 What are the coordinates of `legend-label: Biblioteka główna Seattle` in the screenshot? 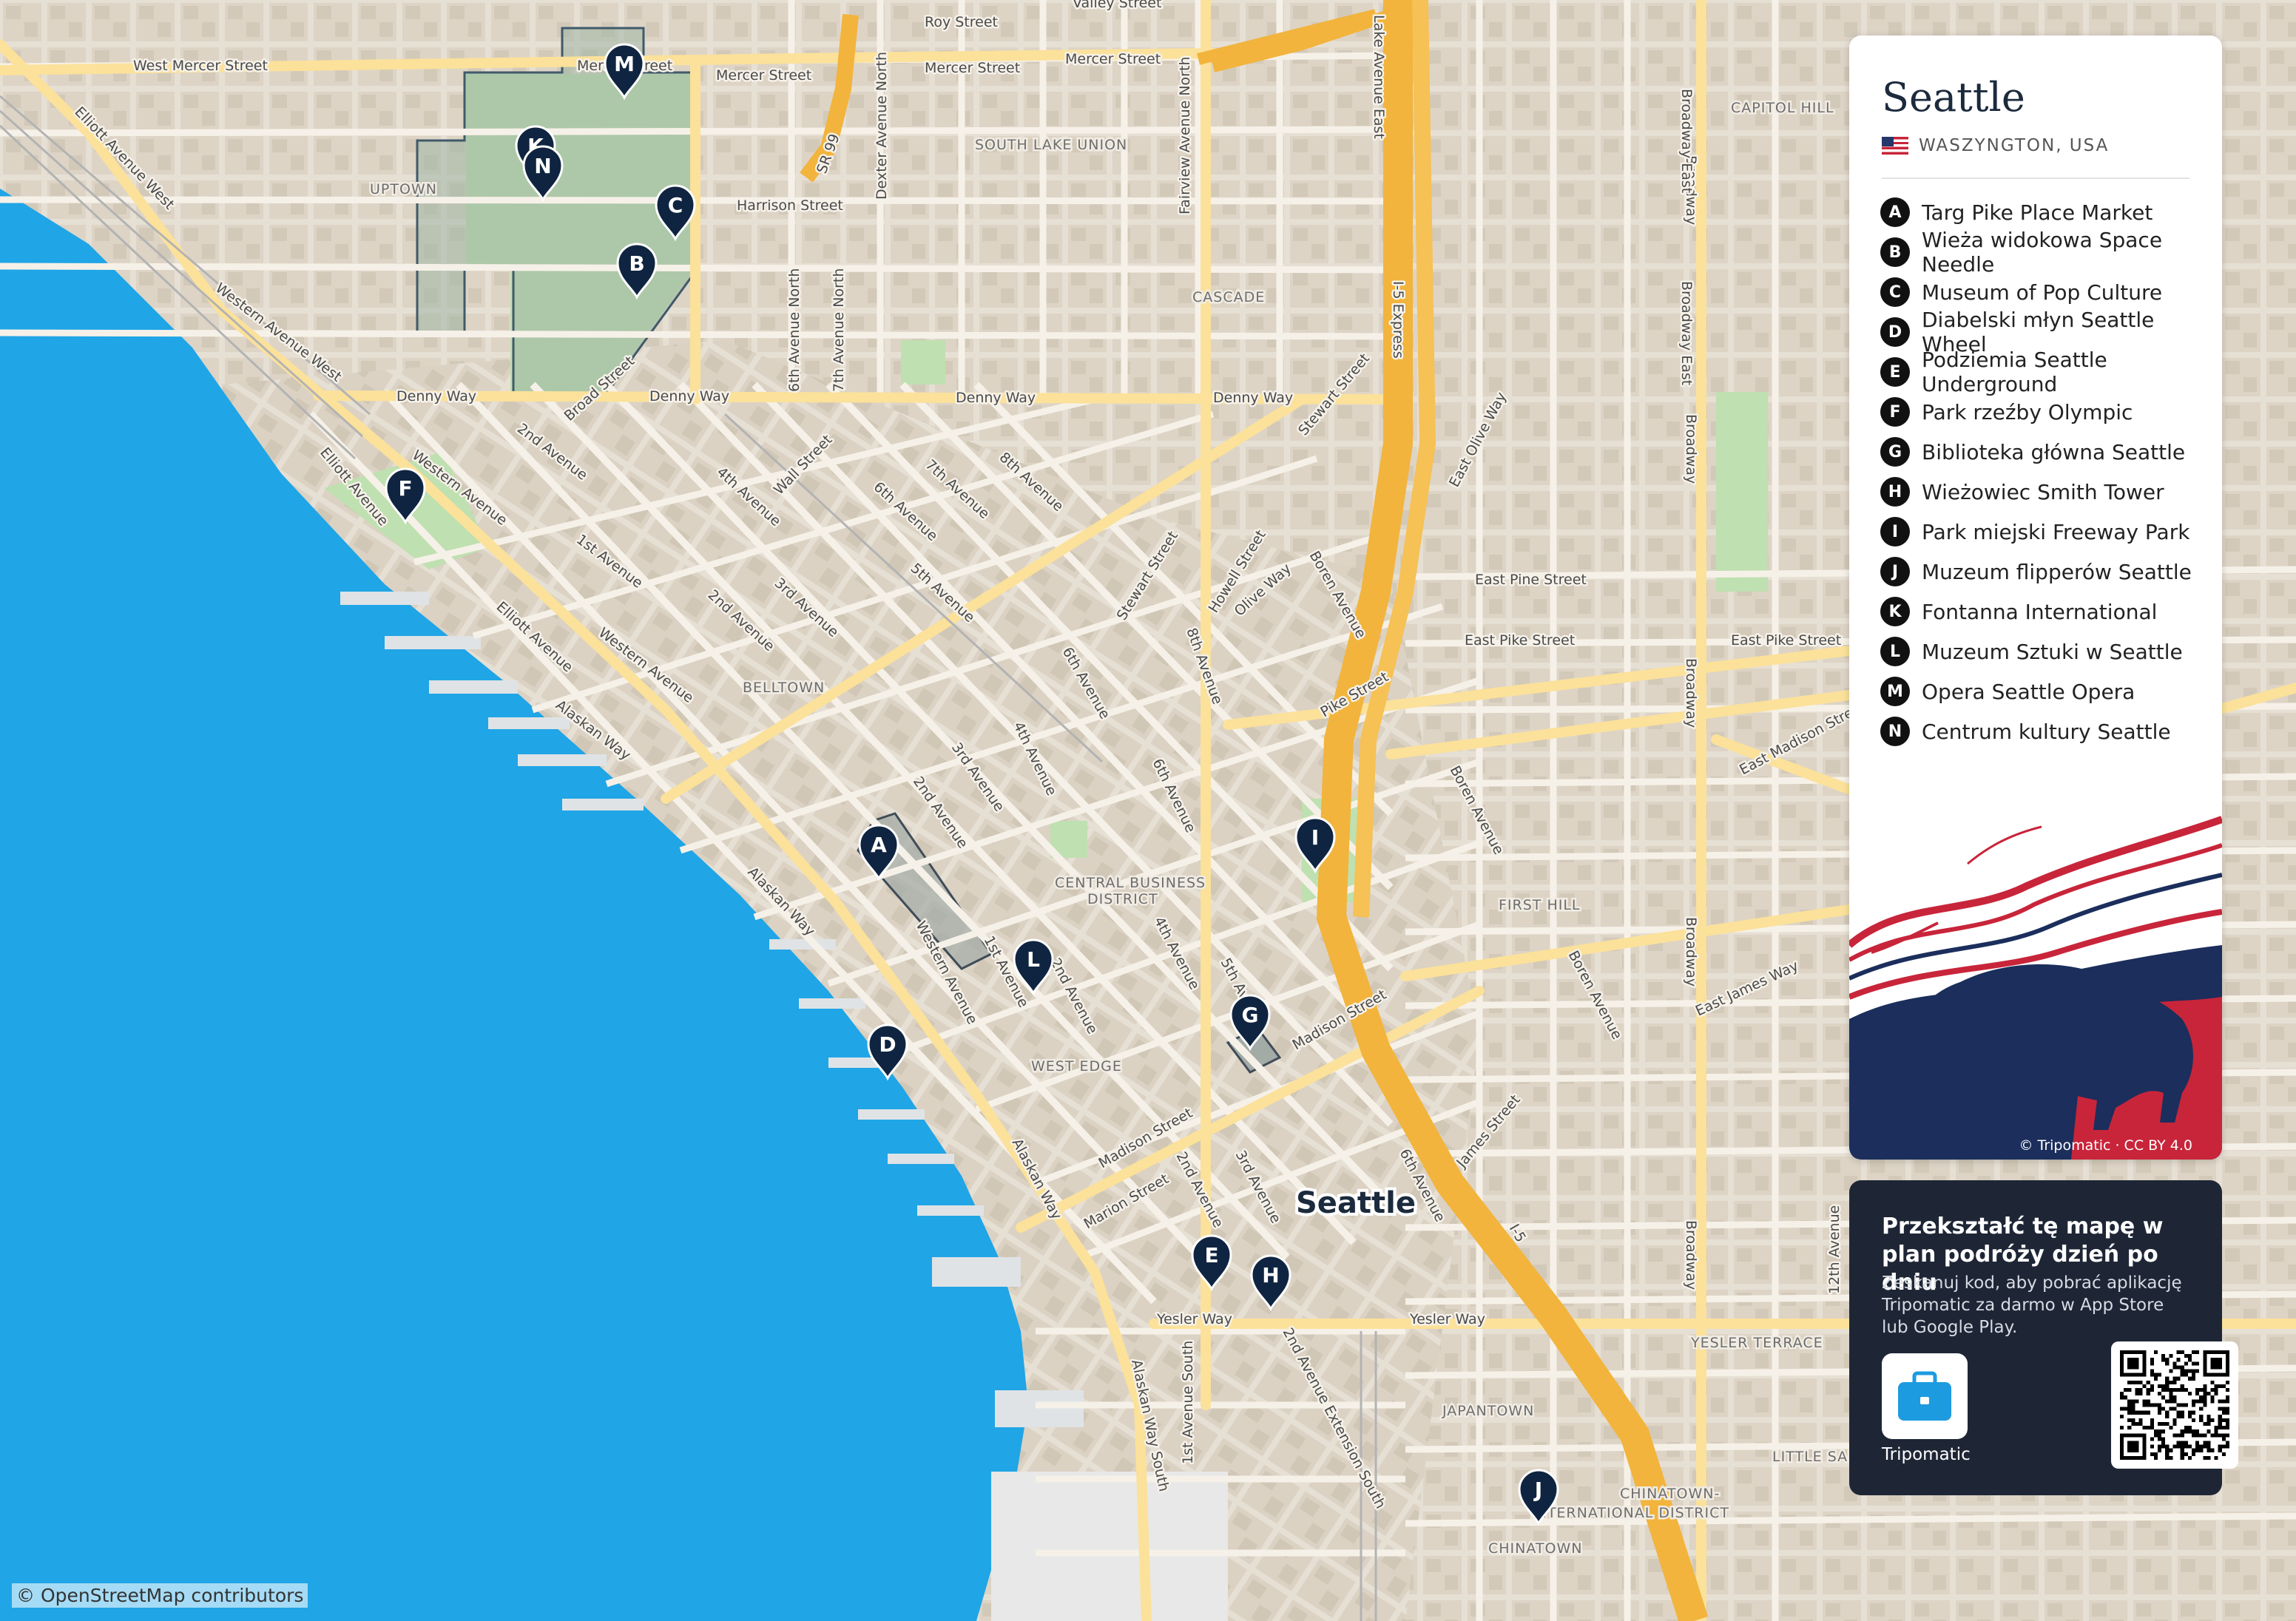 It's located at (2054, 452).